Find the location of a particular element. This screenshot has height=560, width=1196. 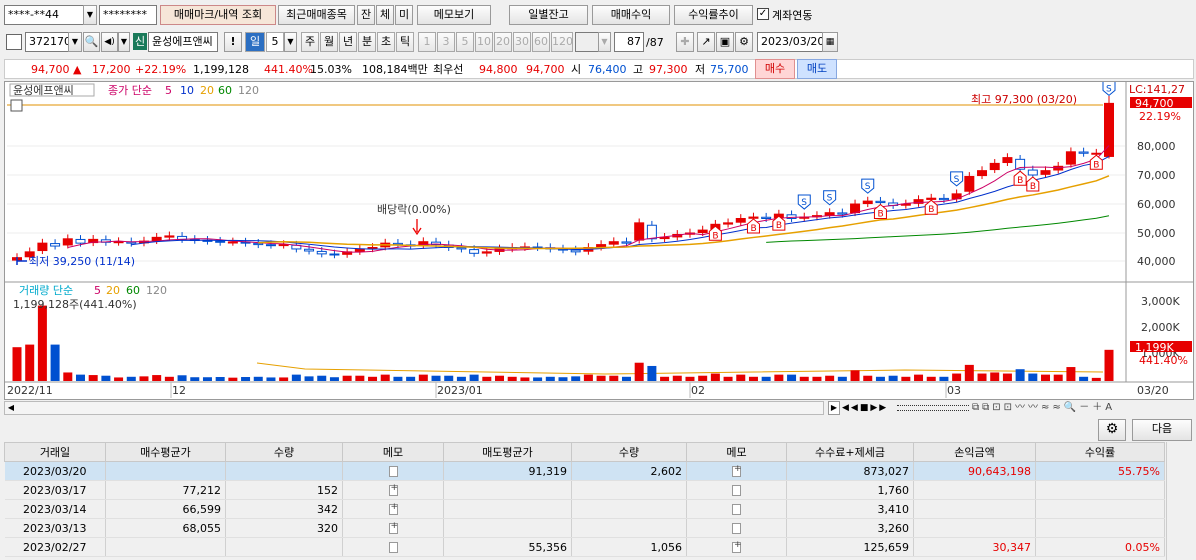

interval-120: 120 is located at coordinates (562, 42).